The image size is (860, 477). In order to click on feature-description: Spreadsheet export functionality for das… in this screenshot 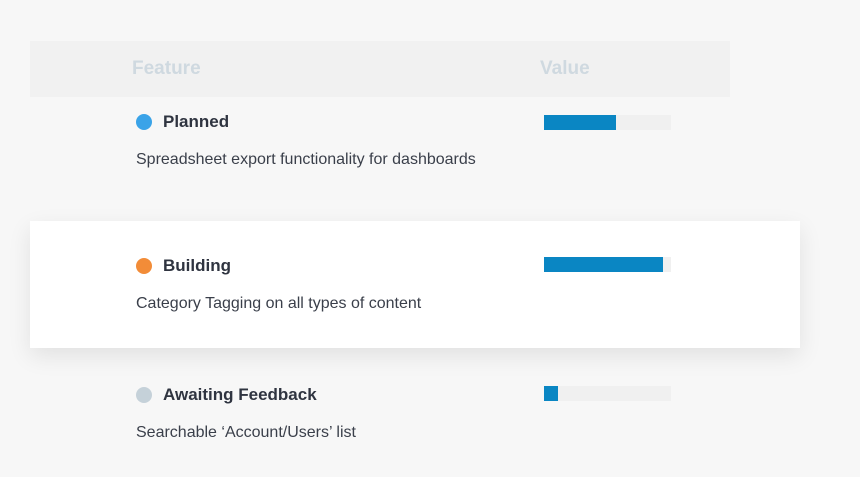, I will do `click(306, 159)`.